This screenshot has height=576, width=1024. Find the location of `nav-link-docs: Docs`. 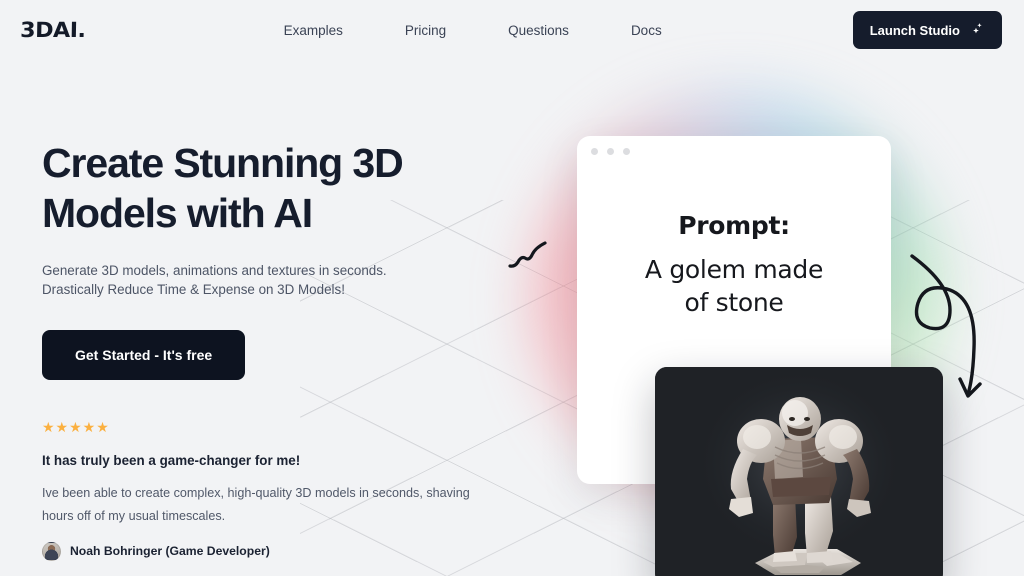

nav-link-docs: Docs is located at coordinates (646, 30).